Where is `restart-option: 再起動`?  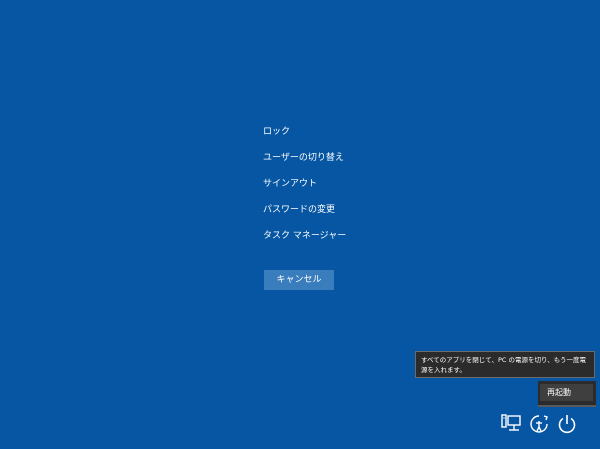 restart-option: 再起動 is located at coordinates (566, 392).